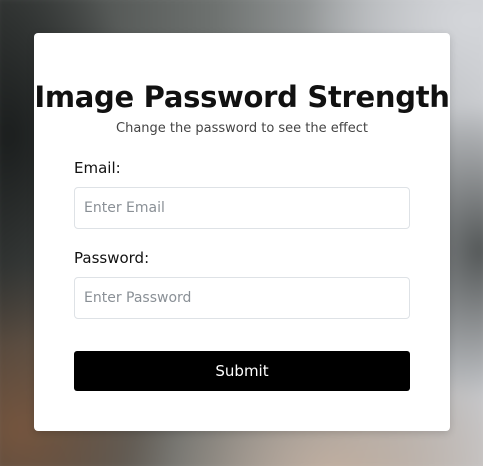  I want to click on submit-button: Submit, so click(242, 371).